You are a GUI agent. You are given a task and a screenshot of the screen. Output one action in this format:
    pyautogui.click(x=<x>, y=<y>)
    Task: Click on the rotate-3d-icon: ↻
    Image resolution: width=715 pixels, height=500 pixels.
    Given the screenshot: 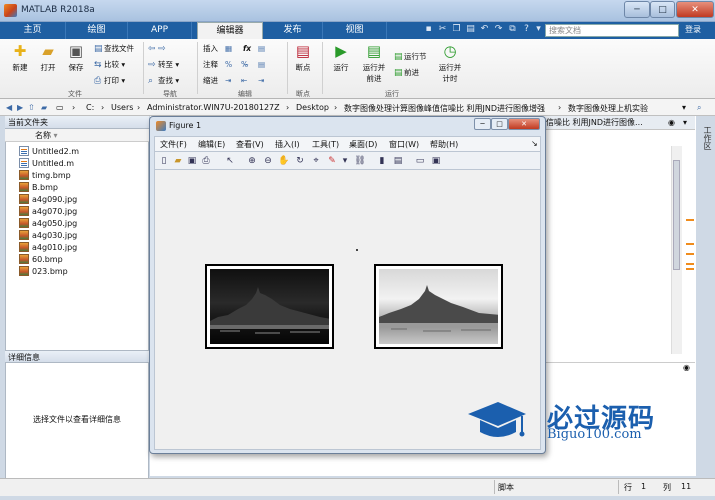 What is the action you would take?
    pyautogui.click(x=300, y=161)
    